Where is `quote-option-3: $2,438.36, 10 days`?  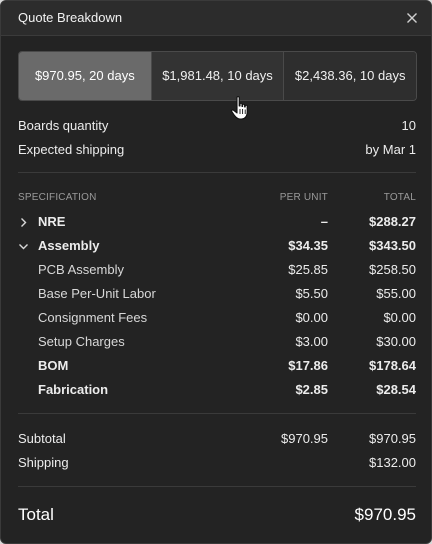 quote-option-3: $2,438.36, 10 days is located at coordinates (350, 76).